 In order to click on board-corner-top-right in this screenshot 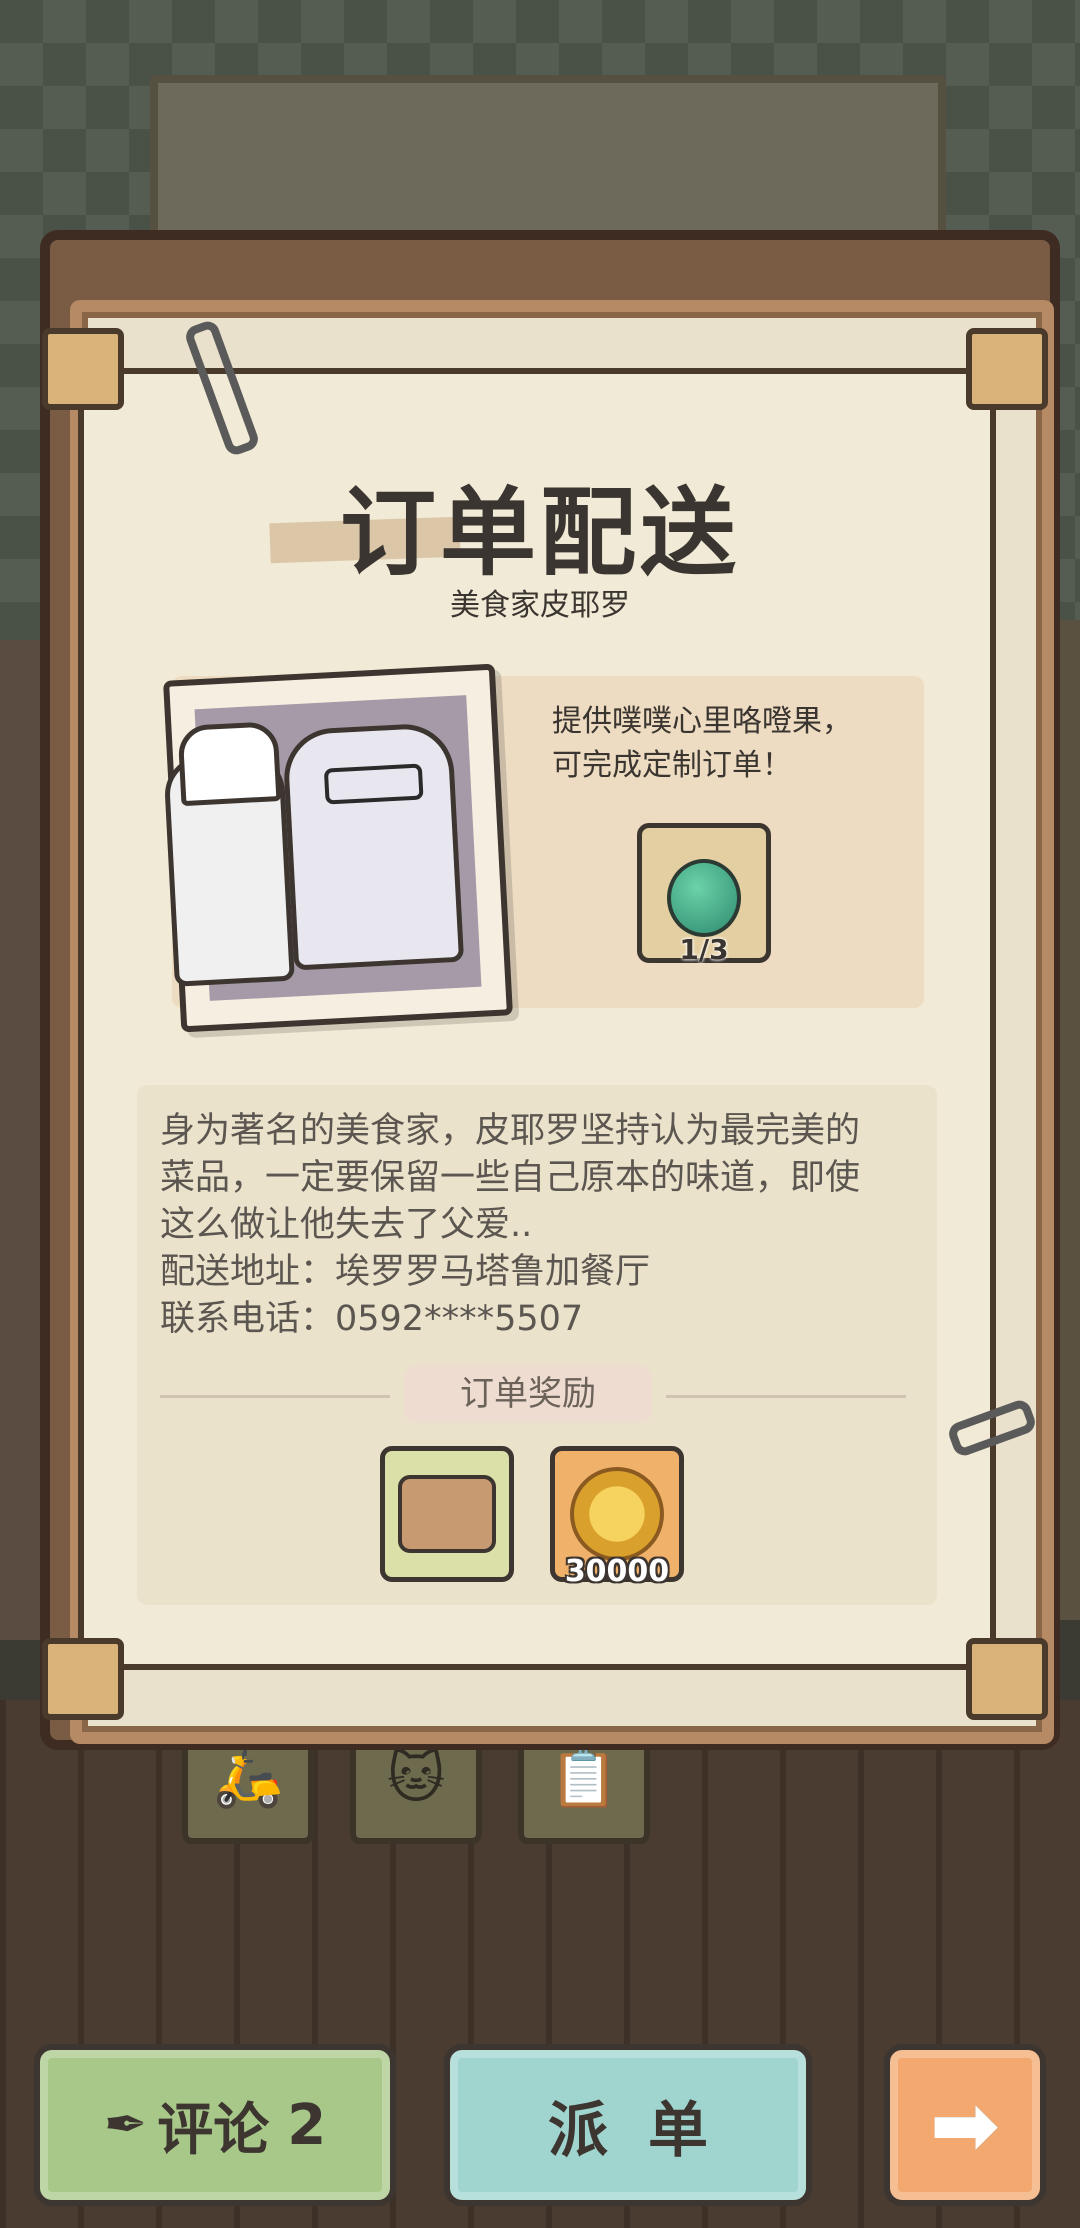, I will do `click(1007, 369)`.